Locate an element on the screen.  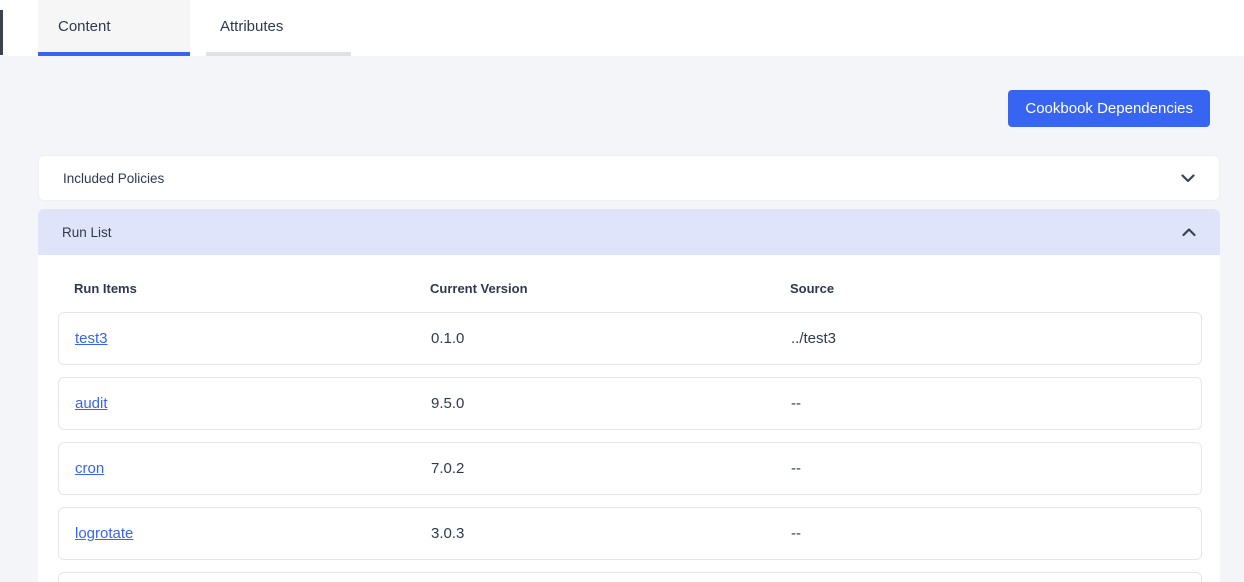
run-item-version: 3.0.3 is located at coordinates (448, 533).